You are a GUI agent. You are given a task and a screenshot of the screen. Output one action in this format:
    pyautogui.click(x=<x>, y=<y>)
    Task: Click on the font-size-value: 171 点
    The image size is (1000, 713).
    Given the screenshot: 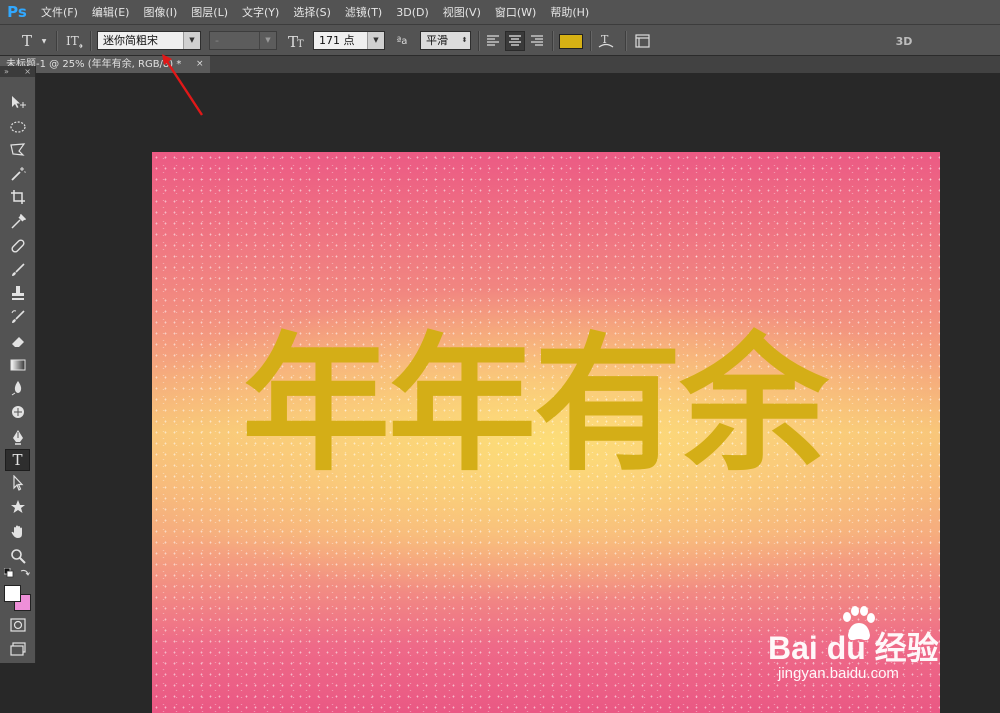 What is the action you would take?
    pyautogui.click(x=337, y=40)
    